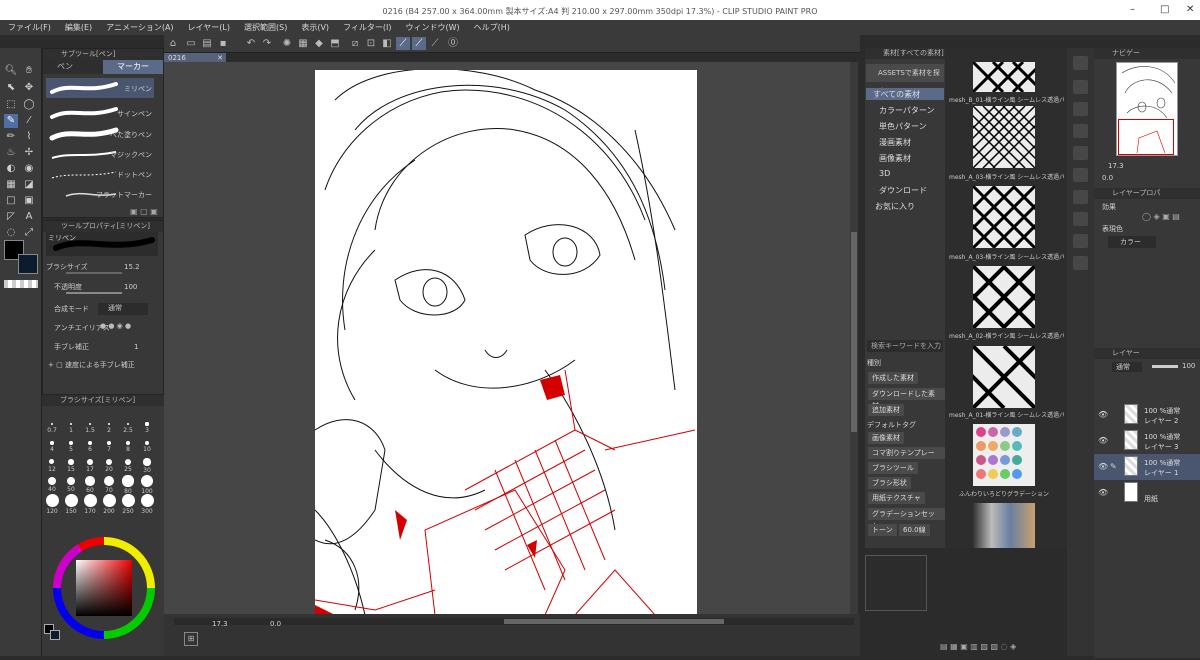 Image resolution: width=1200 pixels, height=660 pixels. I want to click on horizontal-scroll-thumb, so click(614, 621).